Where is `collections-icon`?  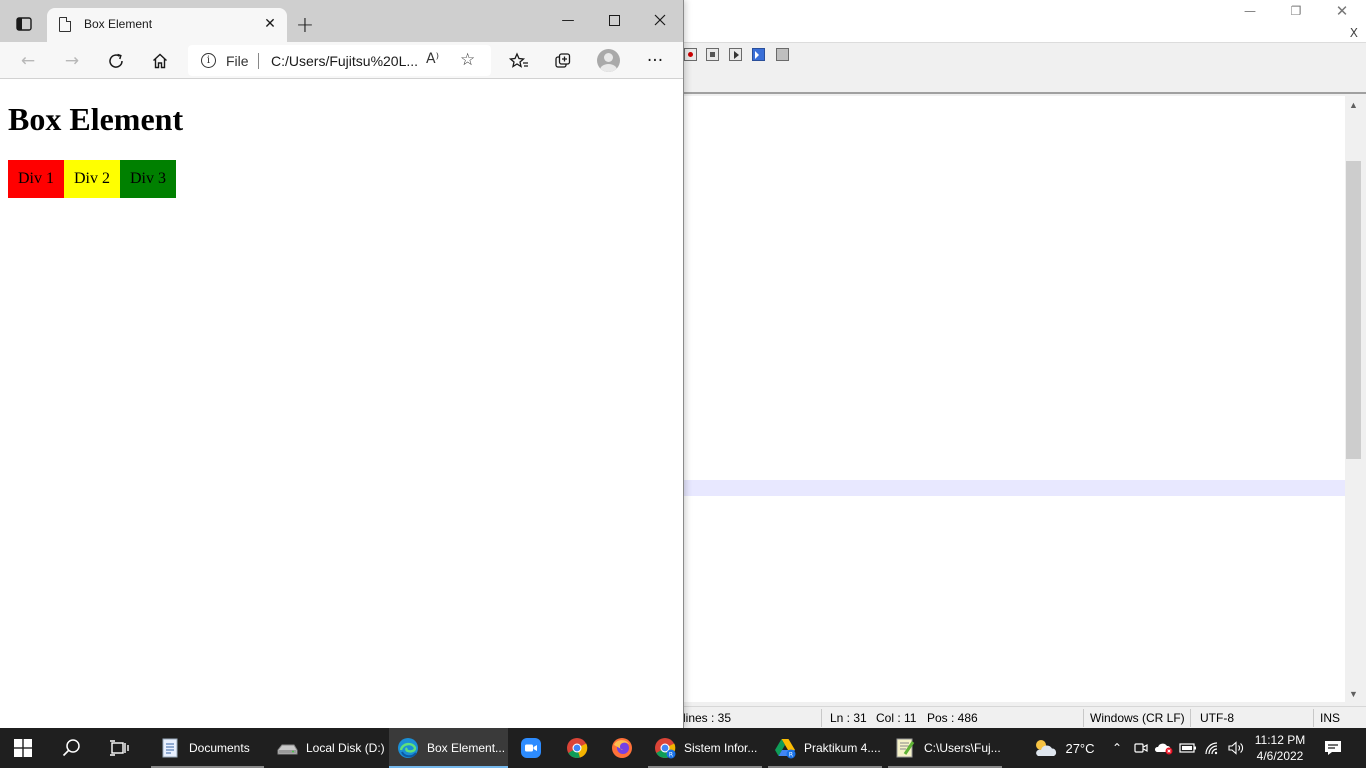 collections-icon is located at coordinates (563, 61).